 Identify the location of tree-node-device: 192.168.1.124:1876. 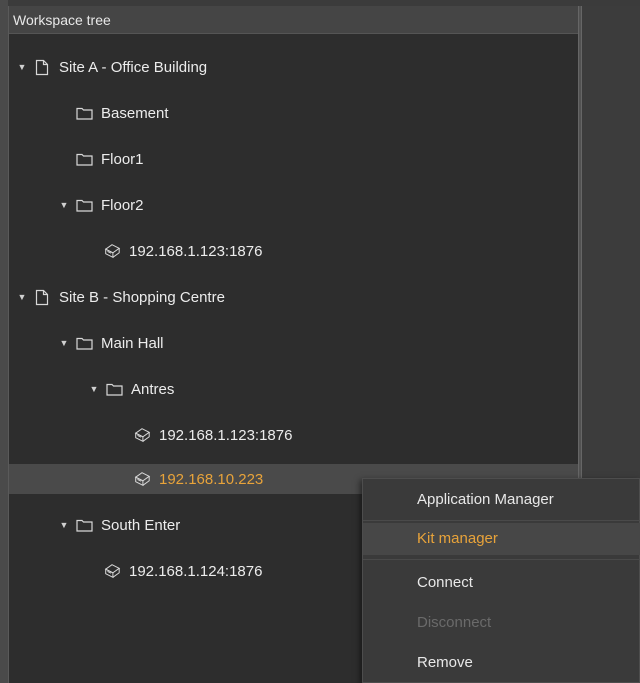
(135, 571).